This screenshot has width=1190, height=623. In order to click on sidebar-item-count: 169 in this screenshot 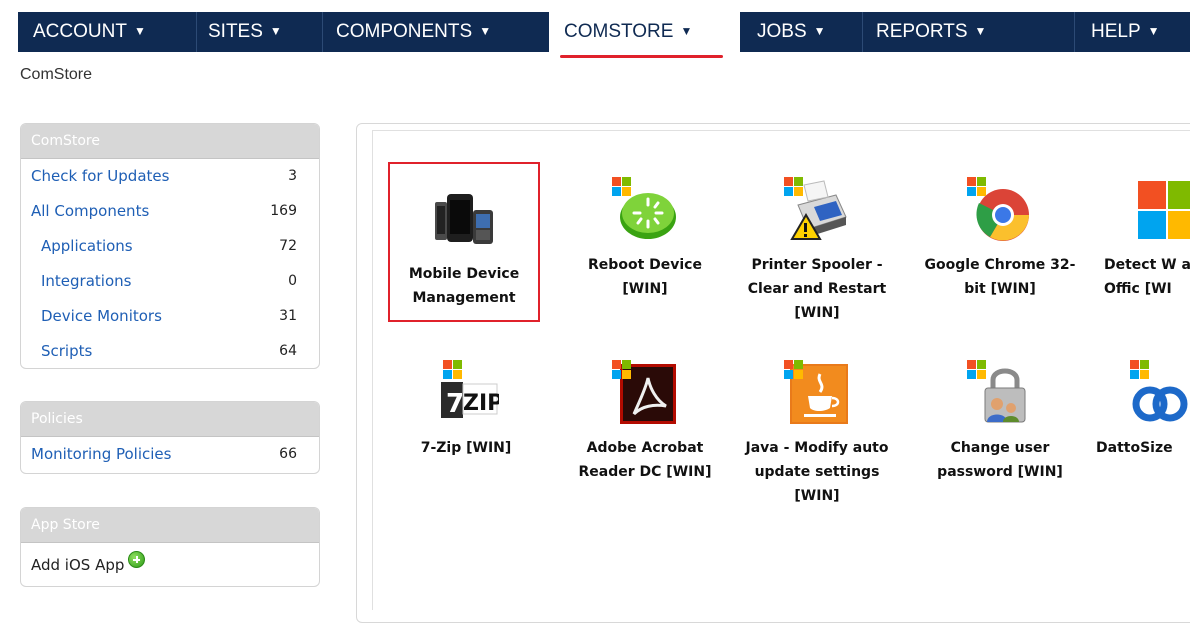, I will do `click(283, 211)`.